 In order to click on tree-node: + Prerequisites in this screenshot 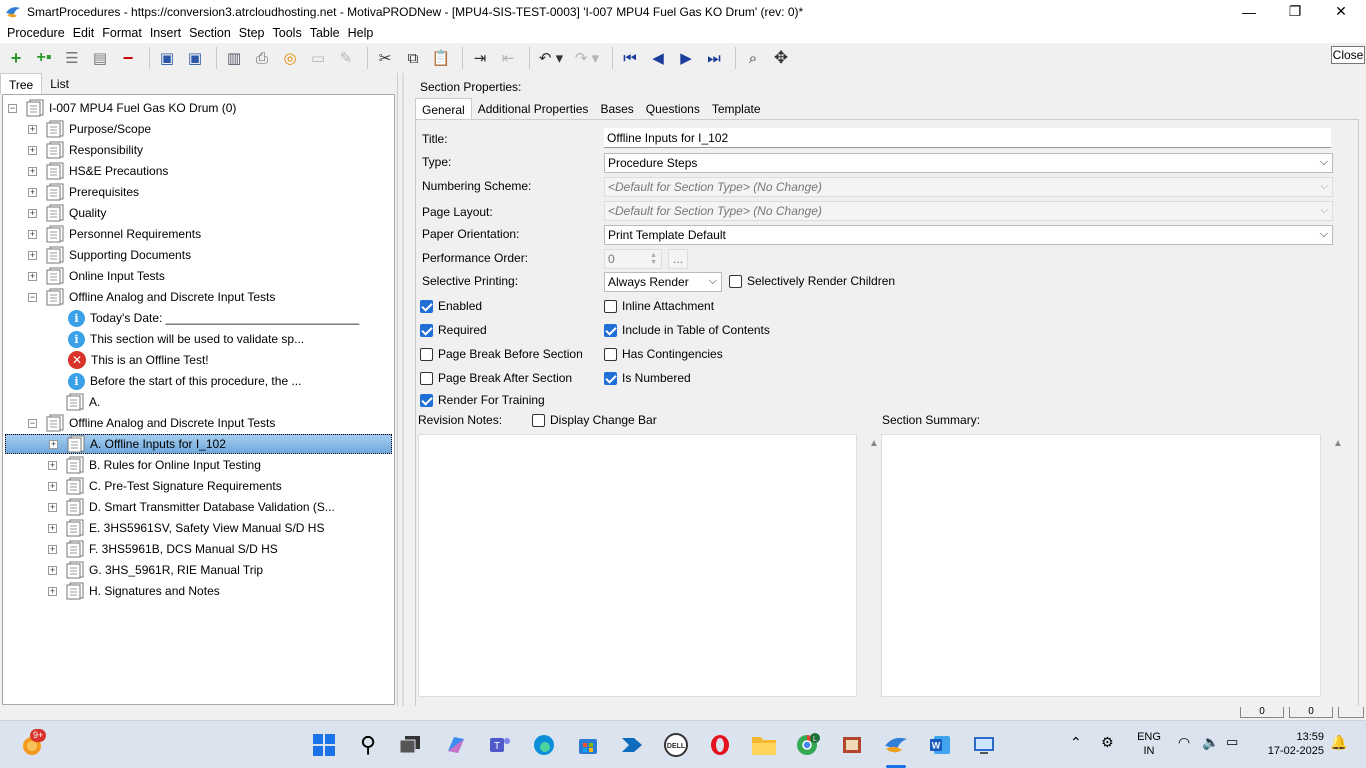, I will do `click(83, 192)`.